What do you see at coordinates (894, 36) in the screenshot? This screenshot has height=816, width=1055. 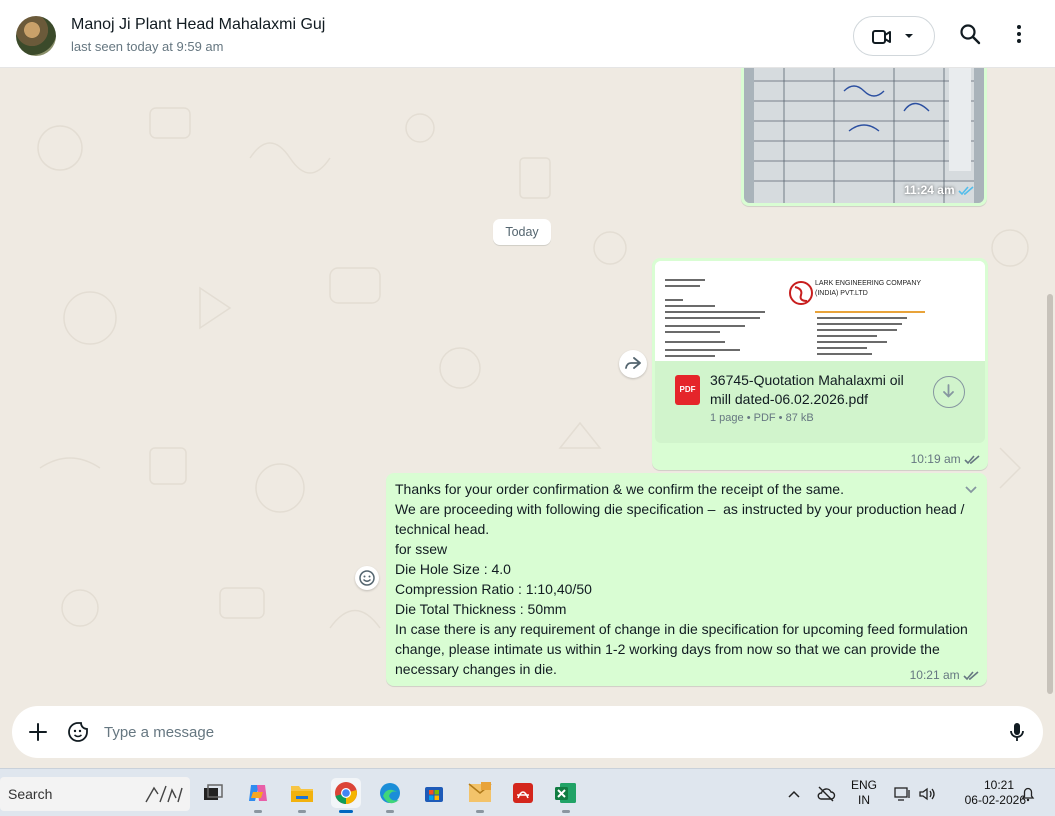 I see `video-call-button` at bounding box center [894, 36].